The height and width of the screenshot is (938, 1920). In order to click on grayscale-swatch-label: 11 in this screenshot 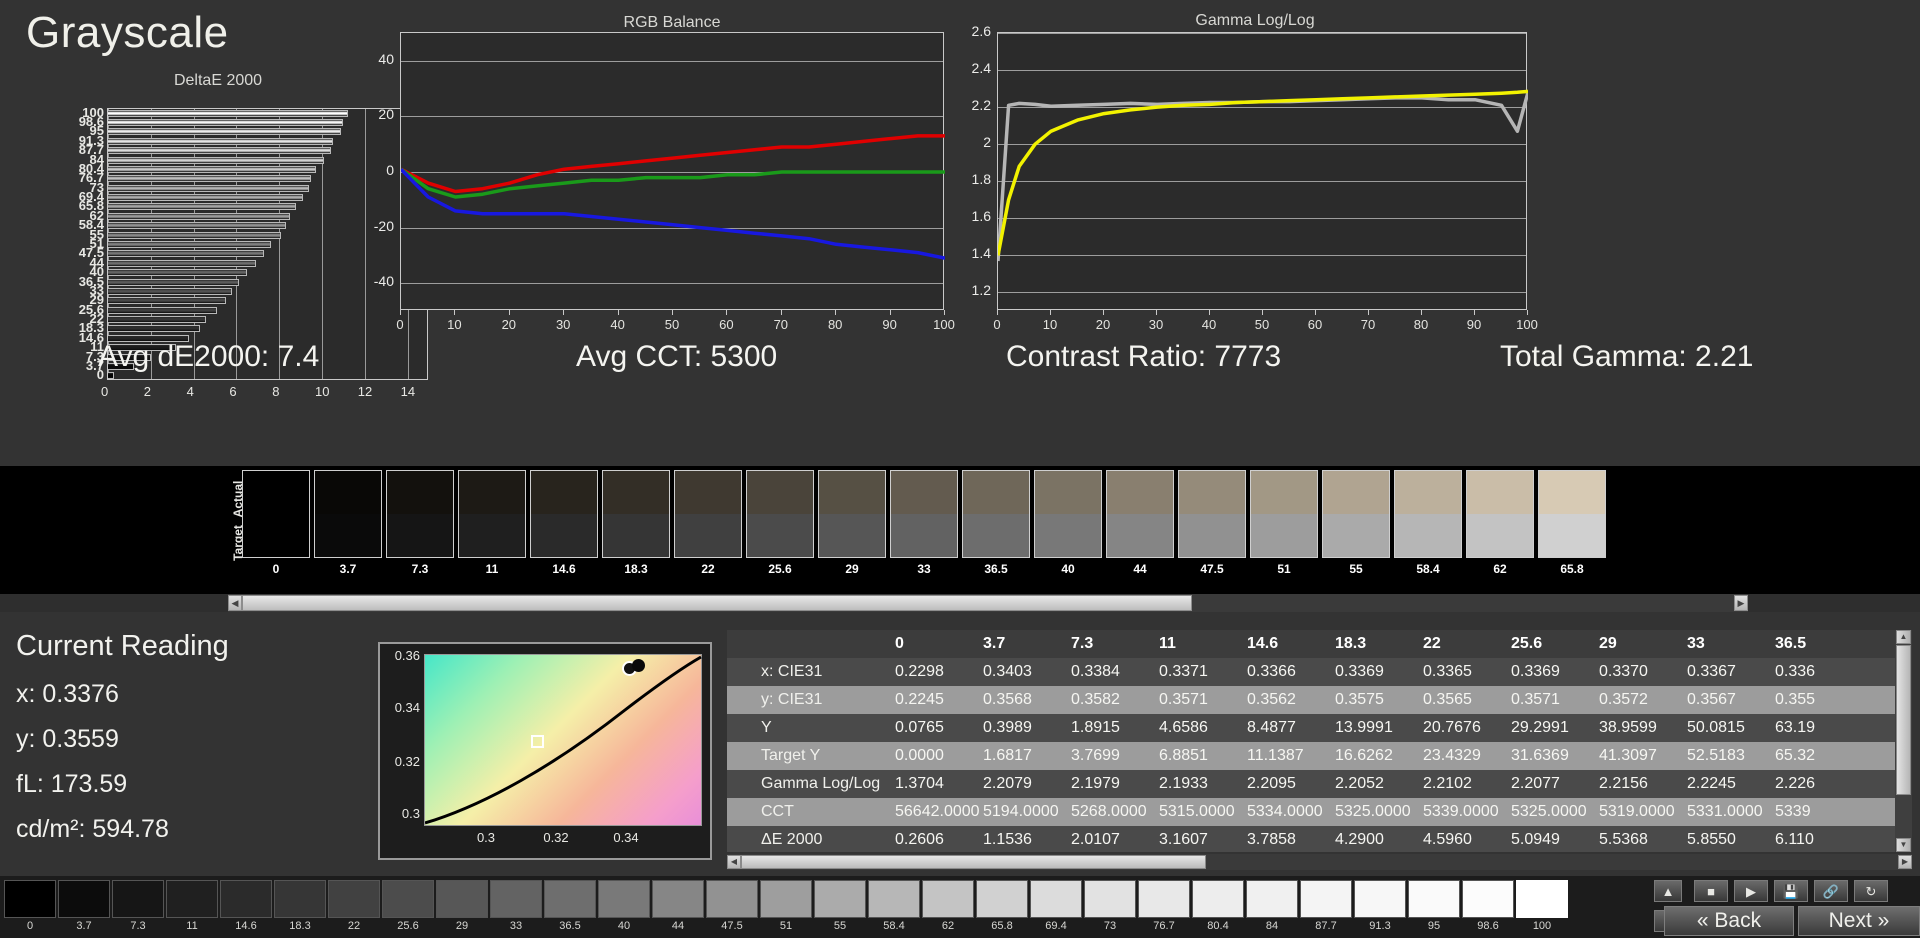, I will do `click(192, 926)`.